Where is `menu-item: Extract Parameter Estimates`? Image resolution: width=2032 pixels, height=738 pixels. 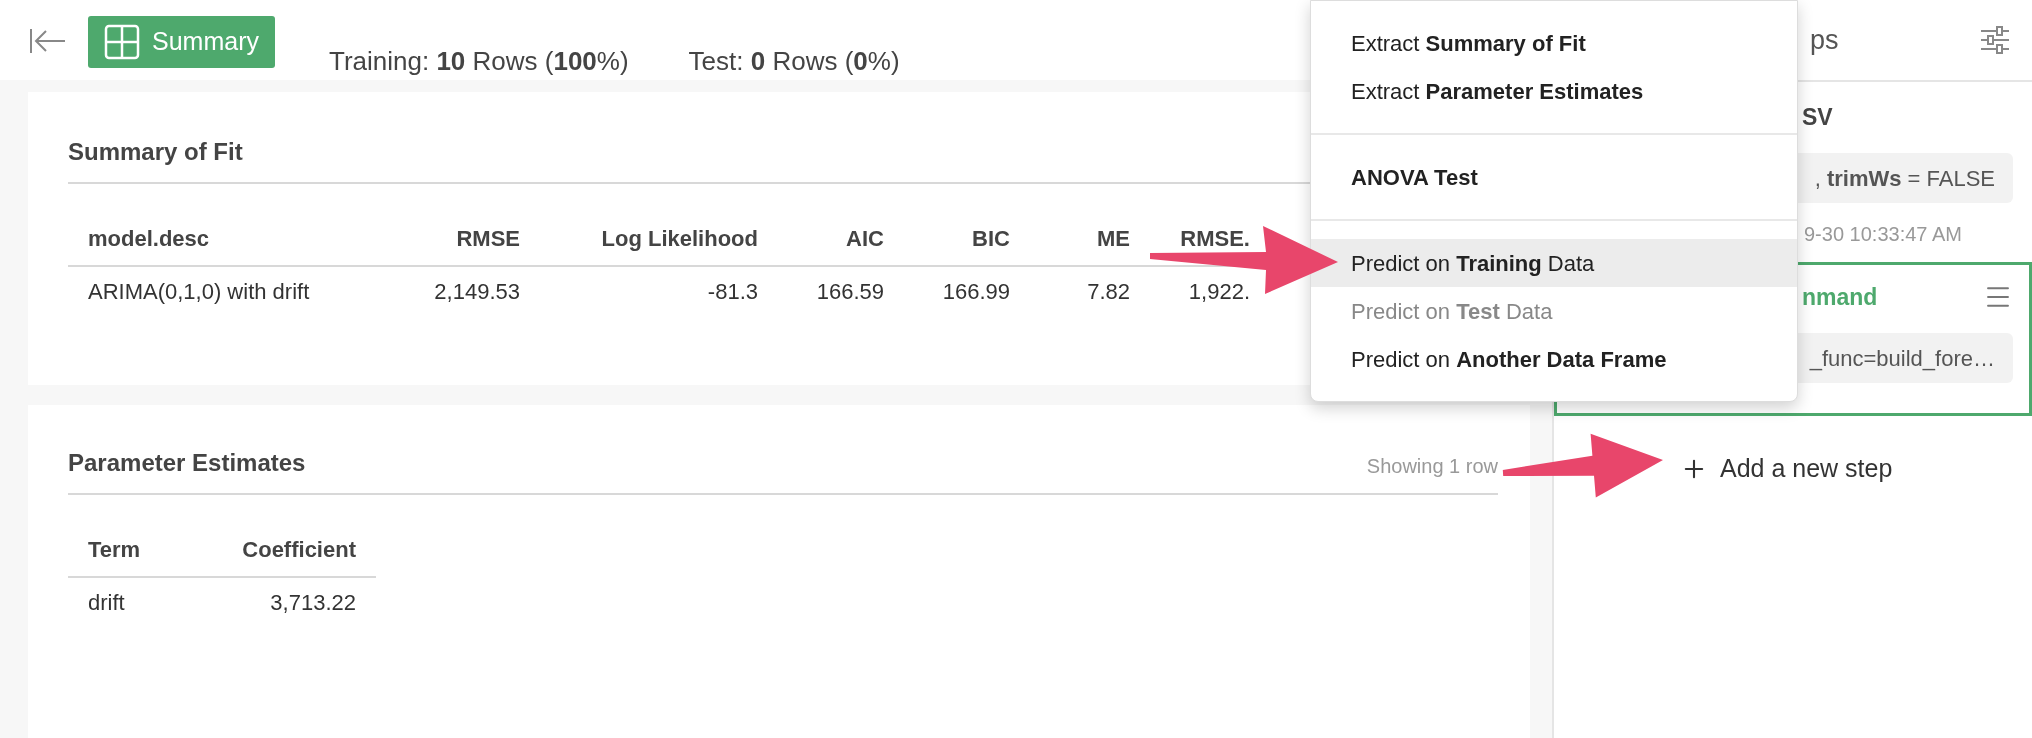 menu-item: Extract Parameter Estimates is located at coordinates (1554, 91).